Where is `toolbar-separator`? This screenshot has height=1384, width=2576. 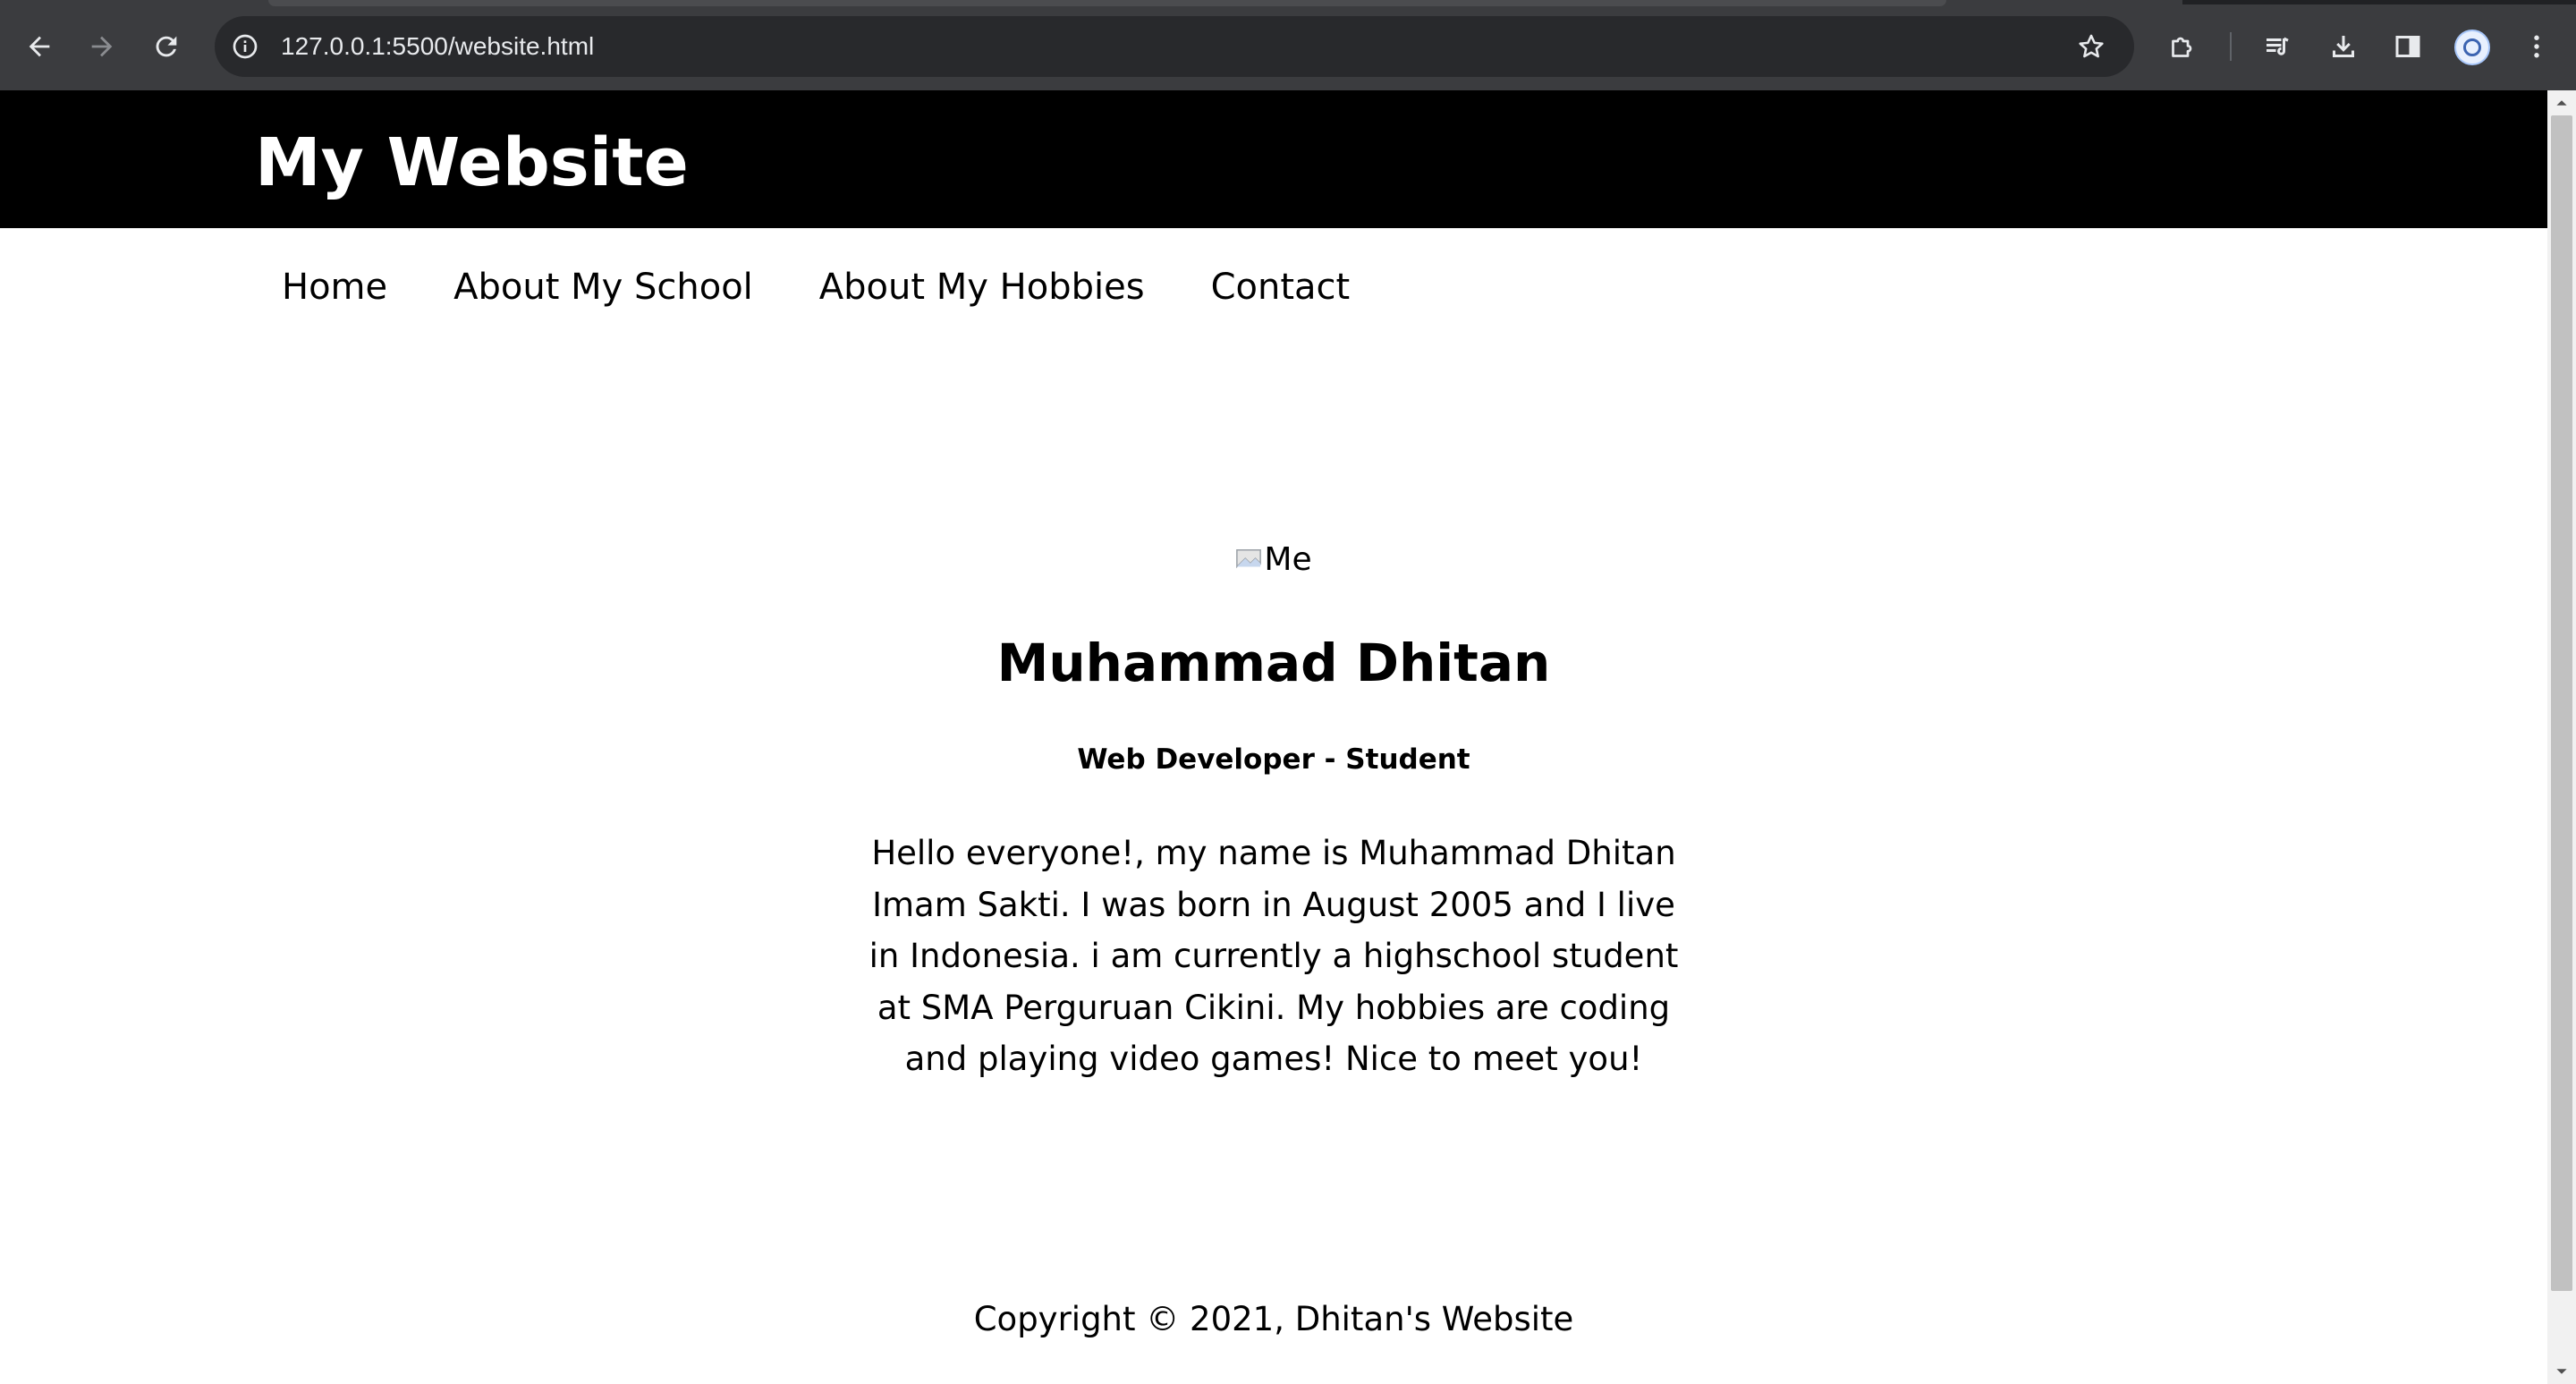
toolbar-separator is located at coordinates (2231, 46).